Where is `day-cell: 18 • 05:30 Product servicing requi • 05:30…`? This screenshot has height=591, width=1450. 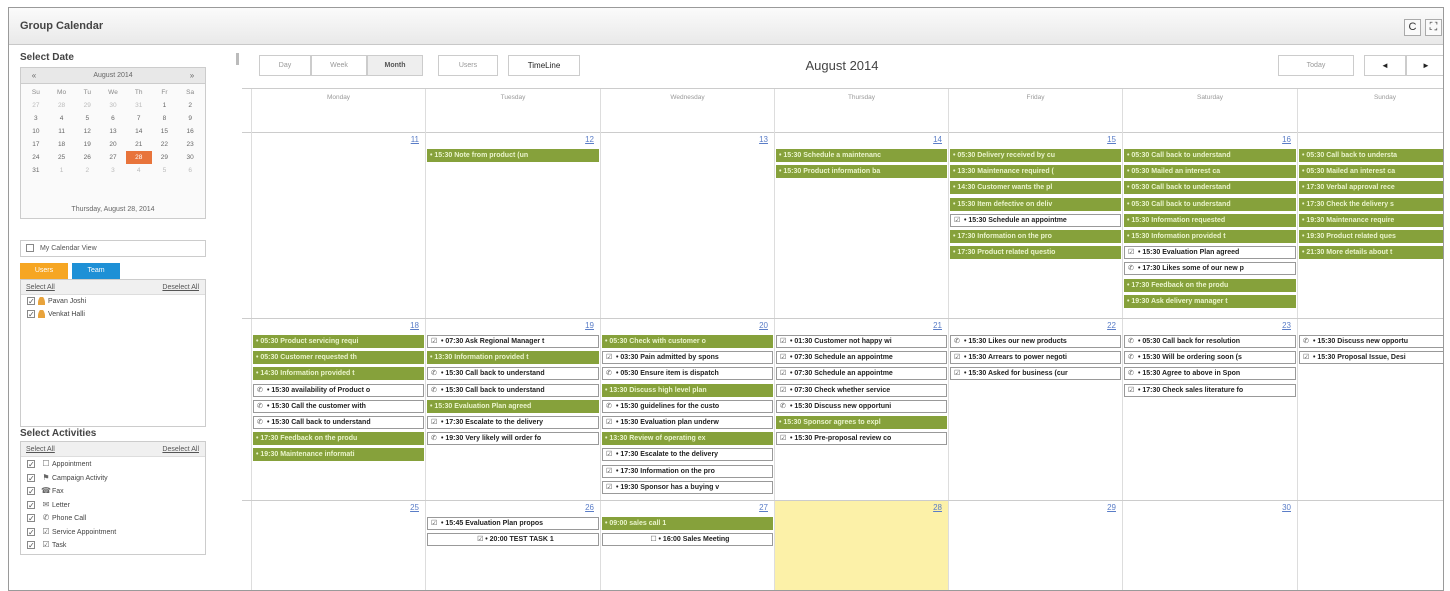
day-cell: 18 • 05:30 Product servicing requi • 05:30… is located at coordinates (338, 409).